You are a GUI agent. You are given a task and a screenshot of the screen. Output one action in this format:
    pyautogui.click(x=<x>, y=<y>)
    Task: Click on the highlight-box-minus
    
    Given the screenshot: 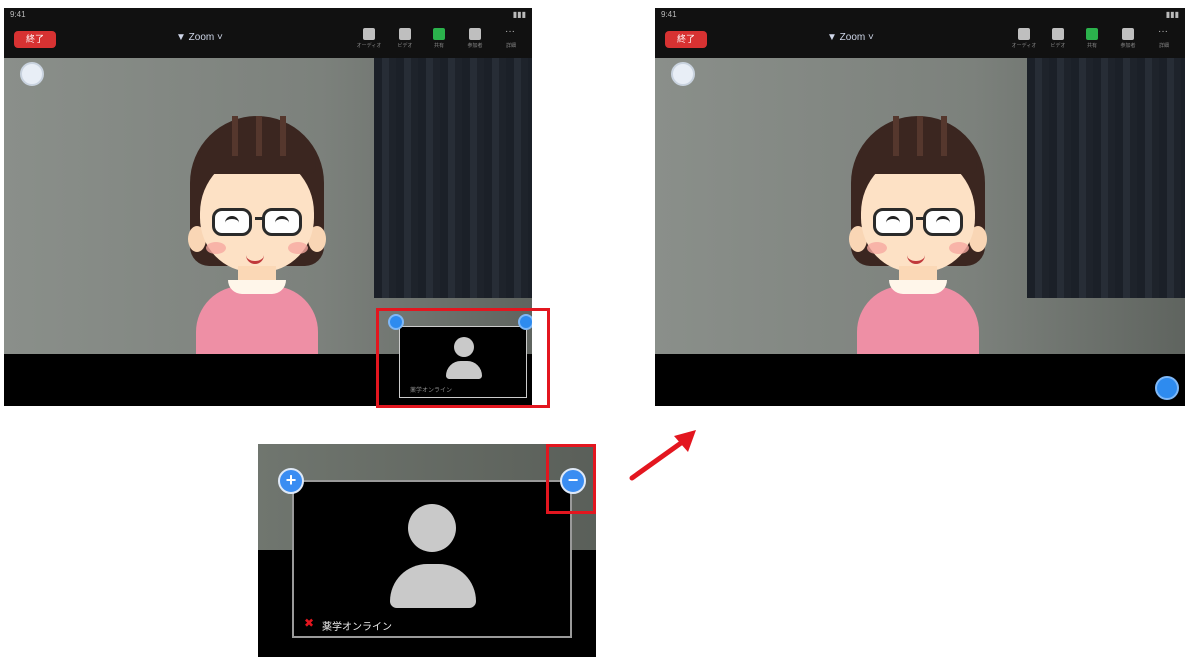 What is the action you would take?
    pyautogui.click(x=571, y=479)
    